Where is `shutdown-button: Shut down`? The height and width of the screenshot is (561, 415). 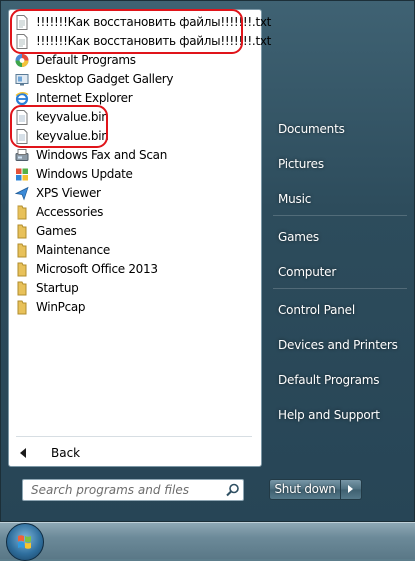
shutdown-button: Shut down is located at coordinates (305, 489).